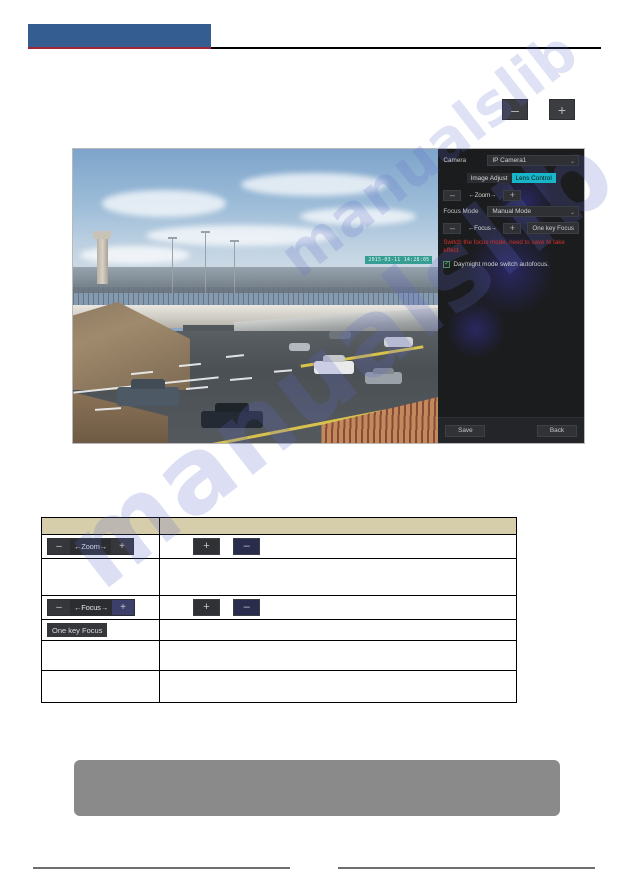 The height and width of the screenshot is (893, 629). I want to click on focus-mode-row: Focus Mode Manual Mode ⌄, so click(511, 211).